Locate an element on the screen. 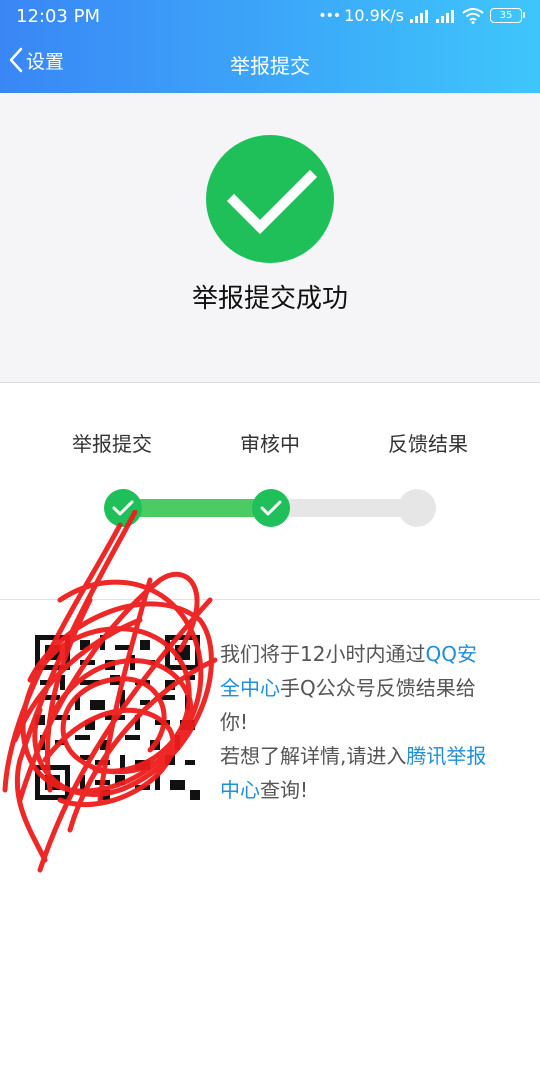 Image resolution: width=540 pixels, height=1080 pixels. page-title: 举报提交 is located at coordinates (270, 66).